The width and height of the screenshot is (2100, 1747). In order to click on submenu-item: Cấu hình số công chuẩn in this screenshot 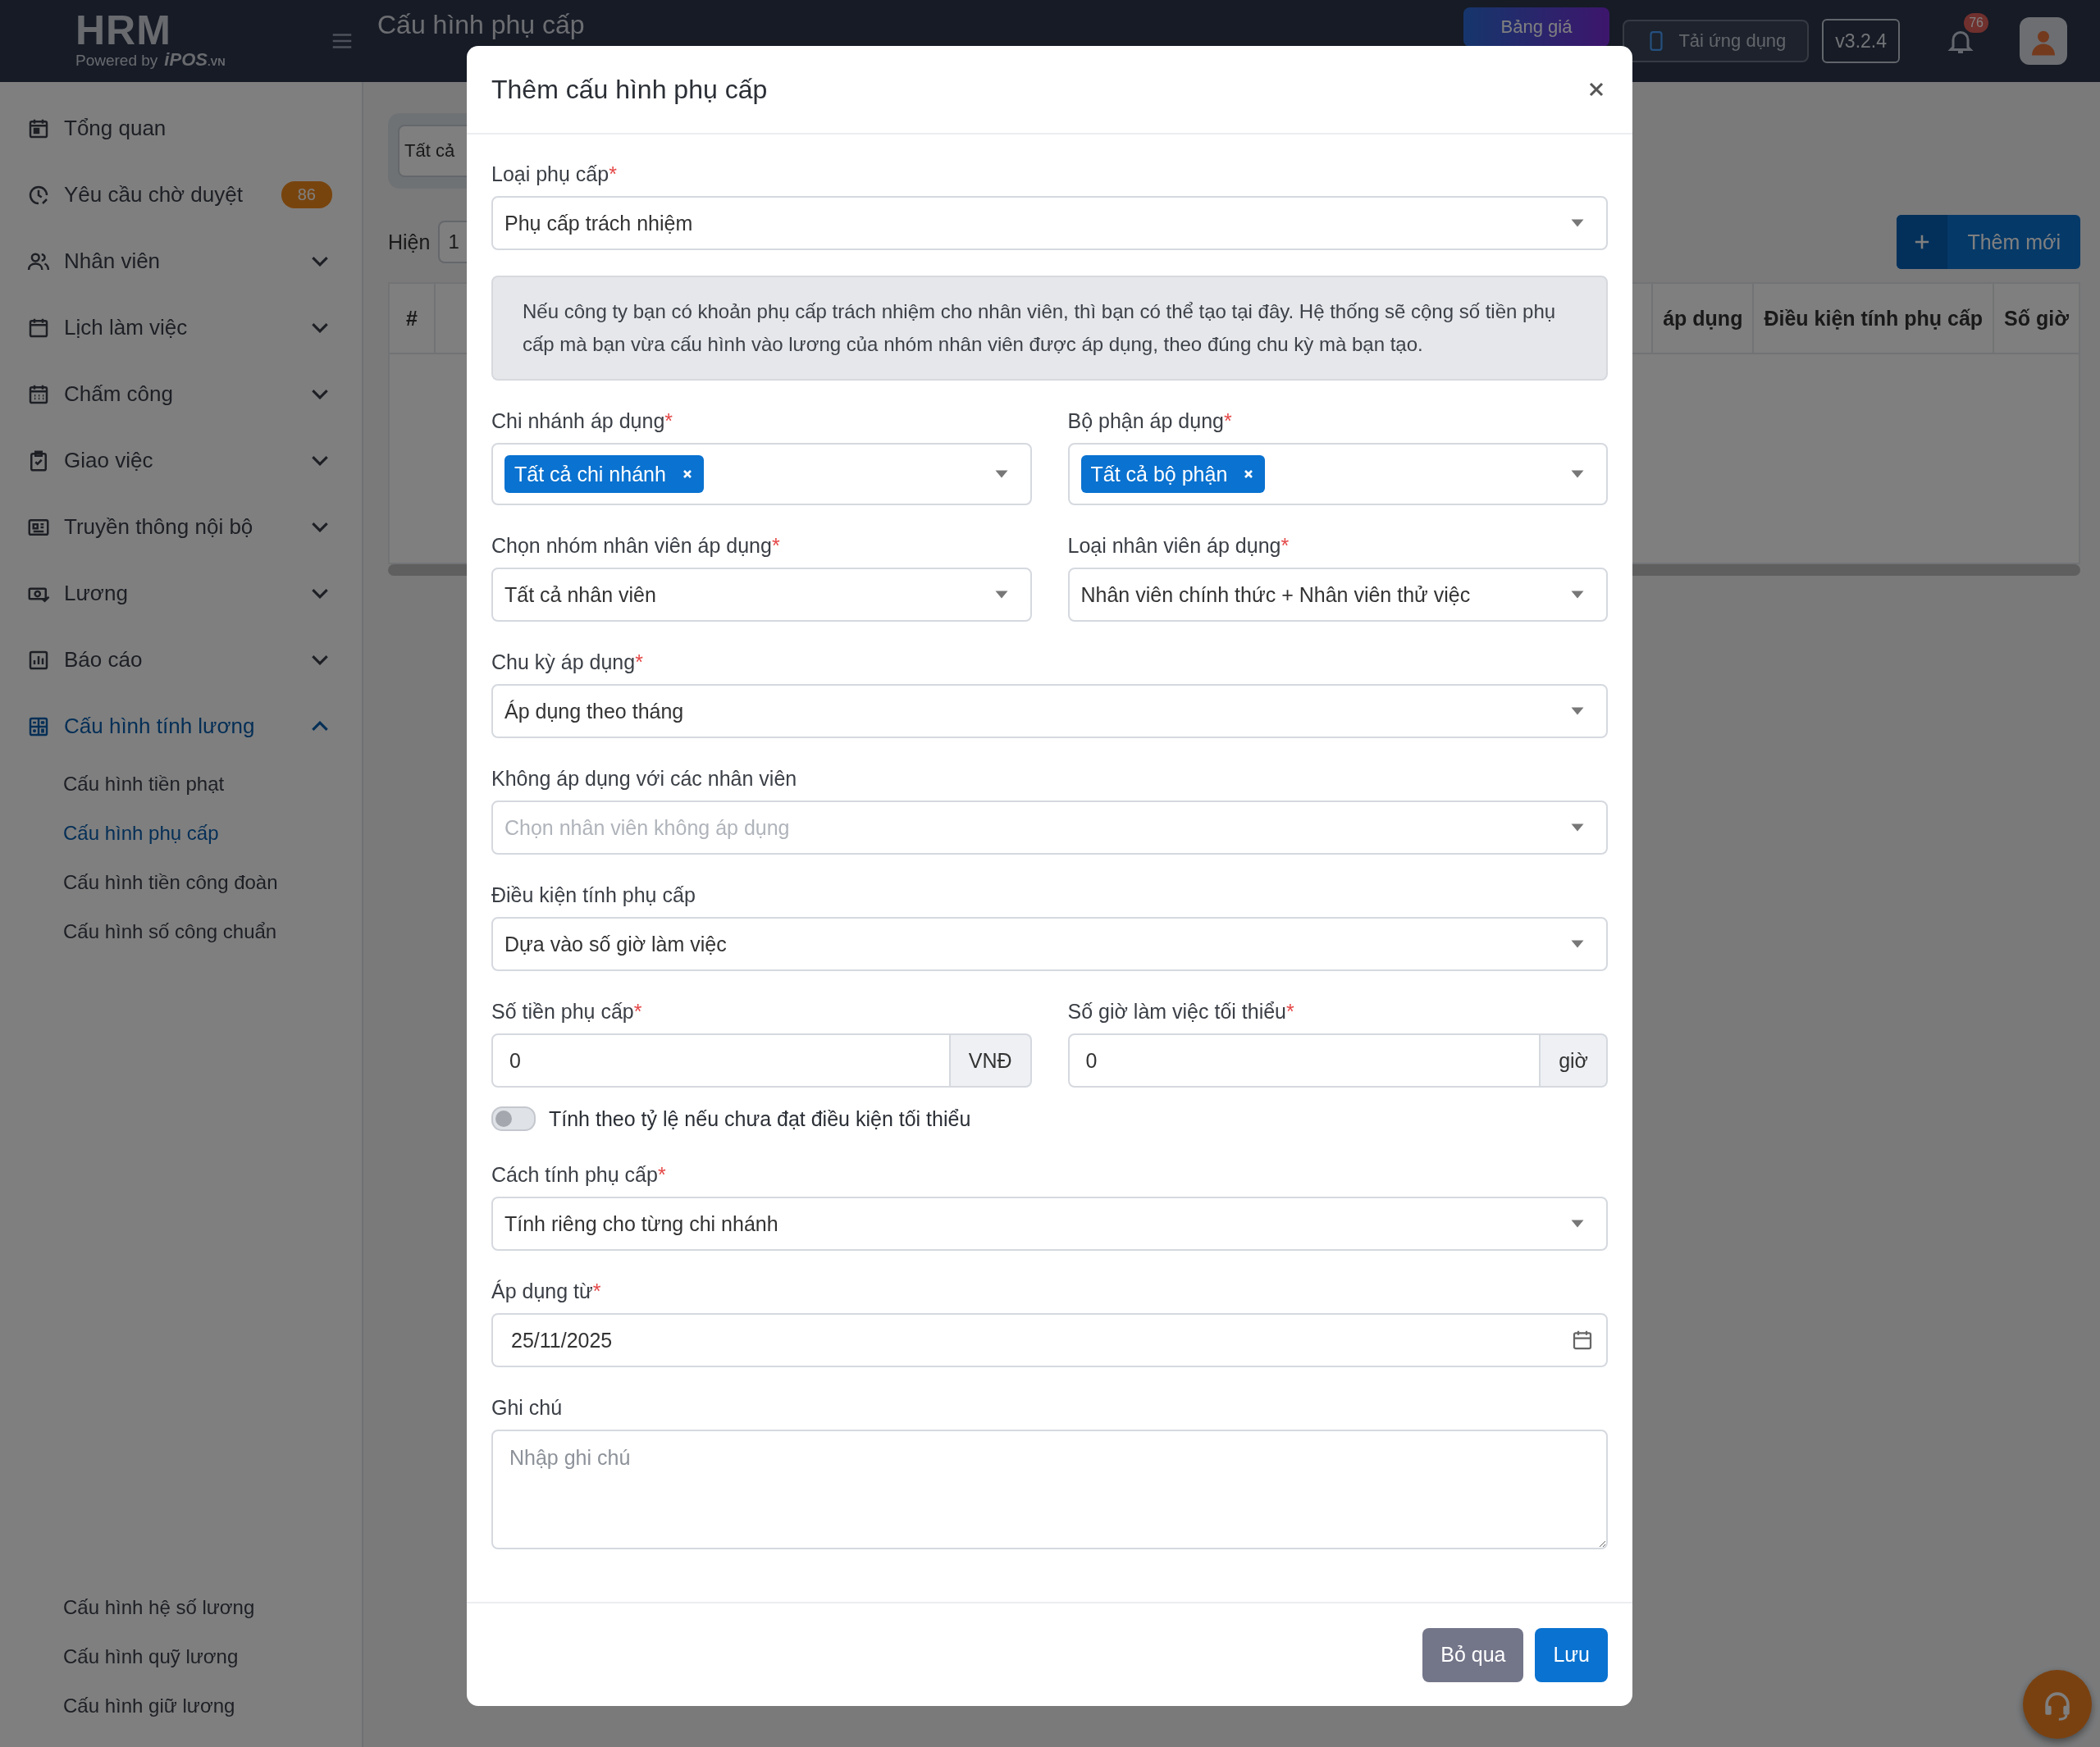, I will do `click(181, 931)`.